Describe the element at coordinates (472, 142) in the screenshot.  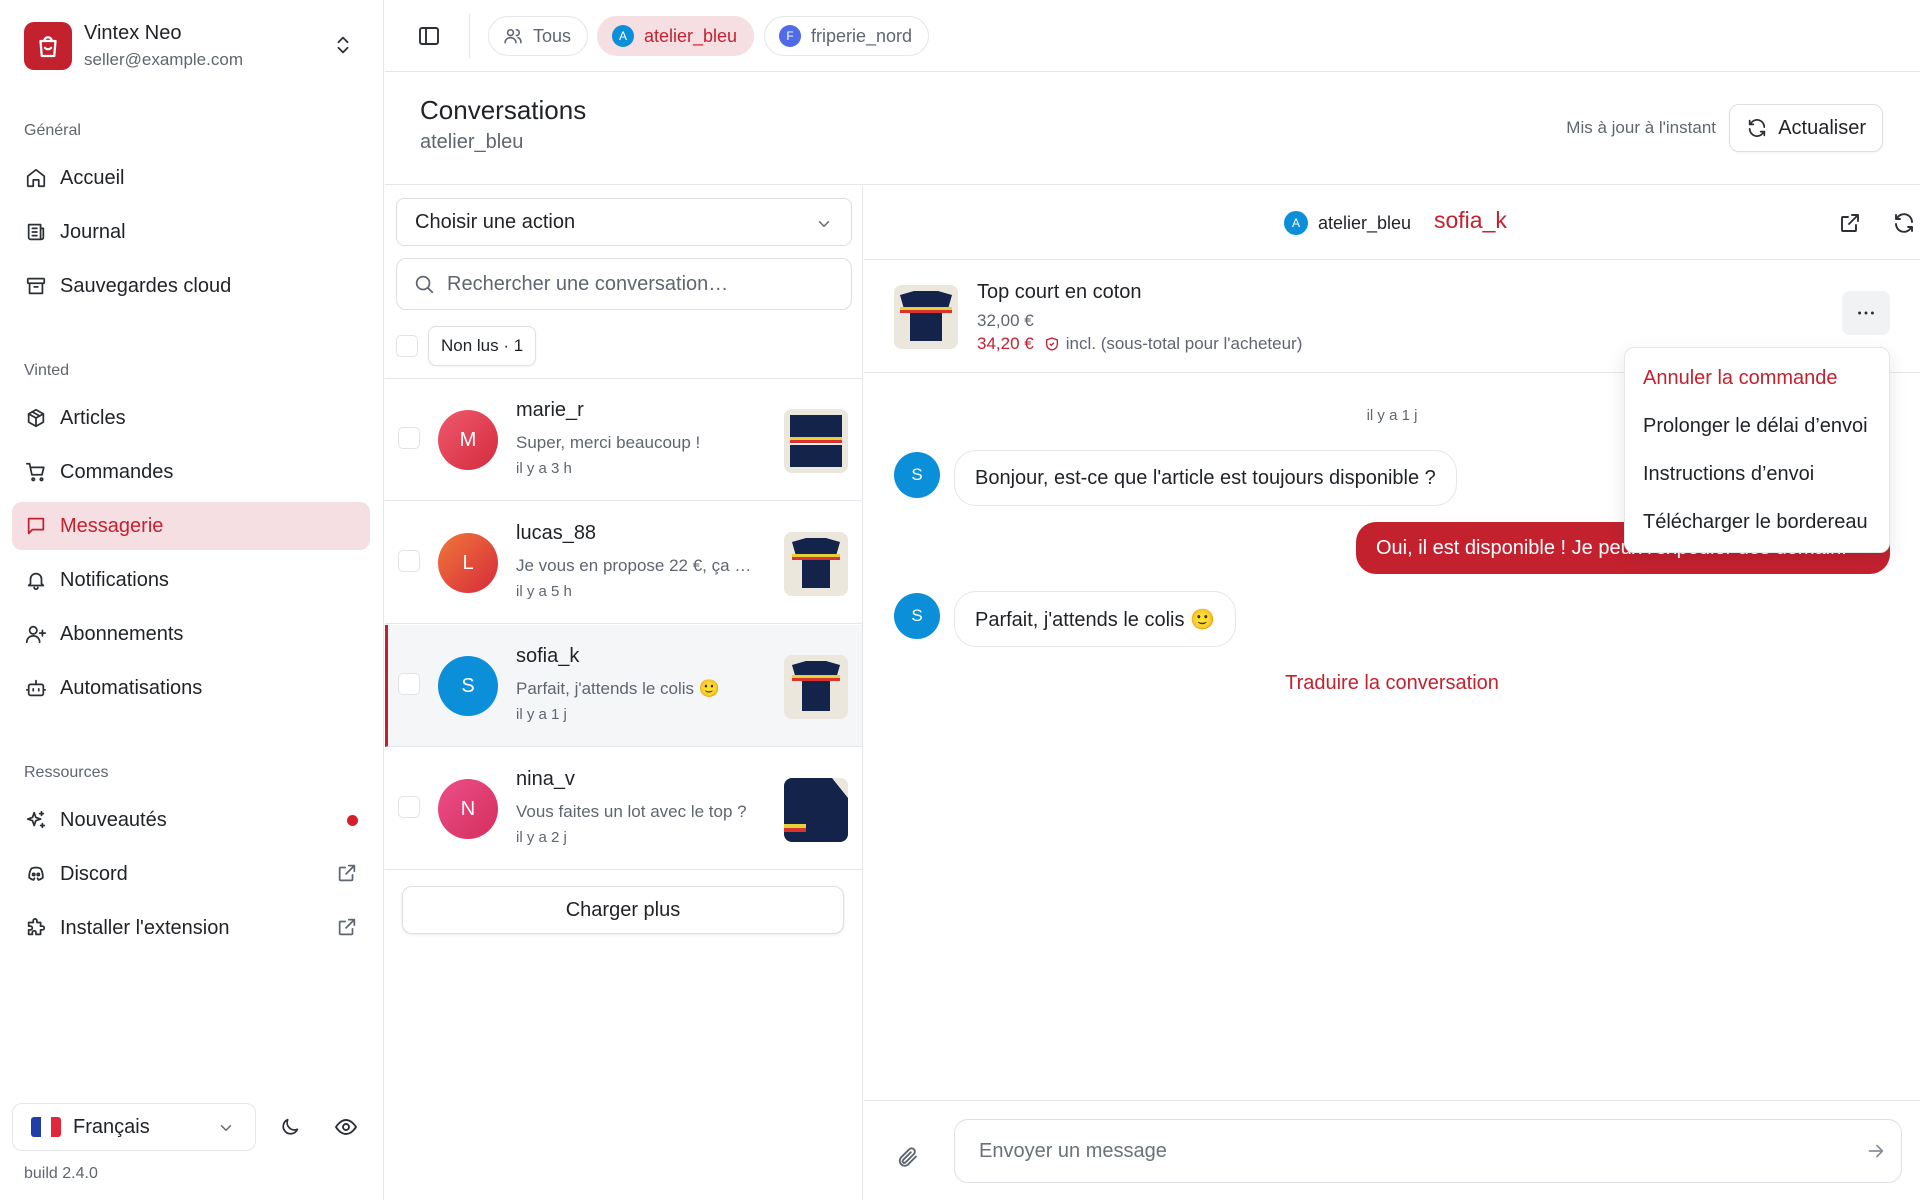
I see `page-subtitle: atelier_bleu` at that location.